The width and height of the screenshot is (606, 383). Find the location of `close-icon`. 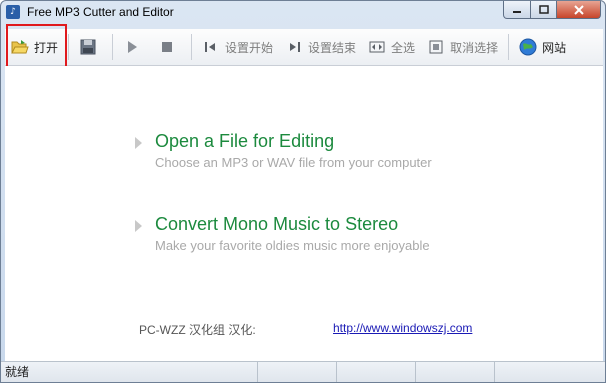

close-icon is located at coordinates (578, 9).